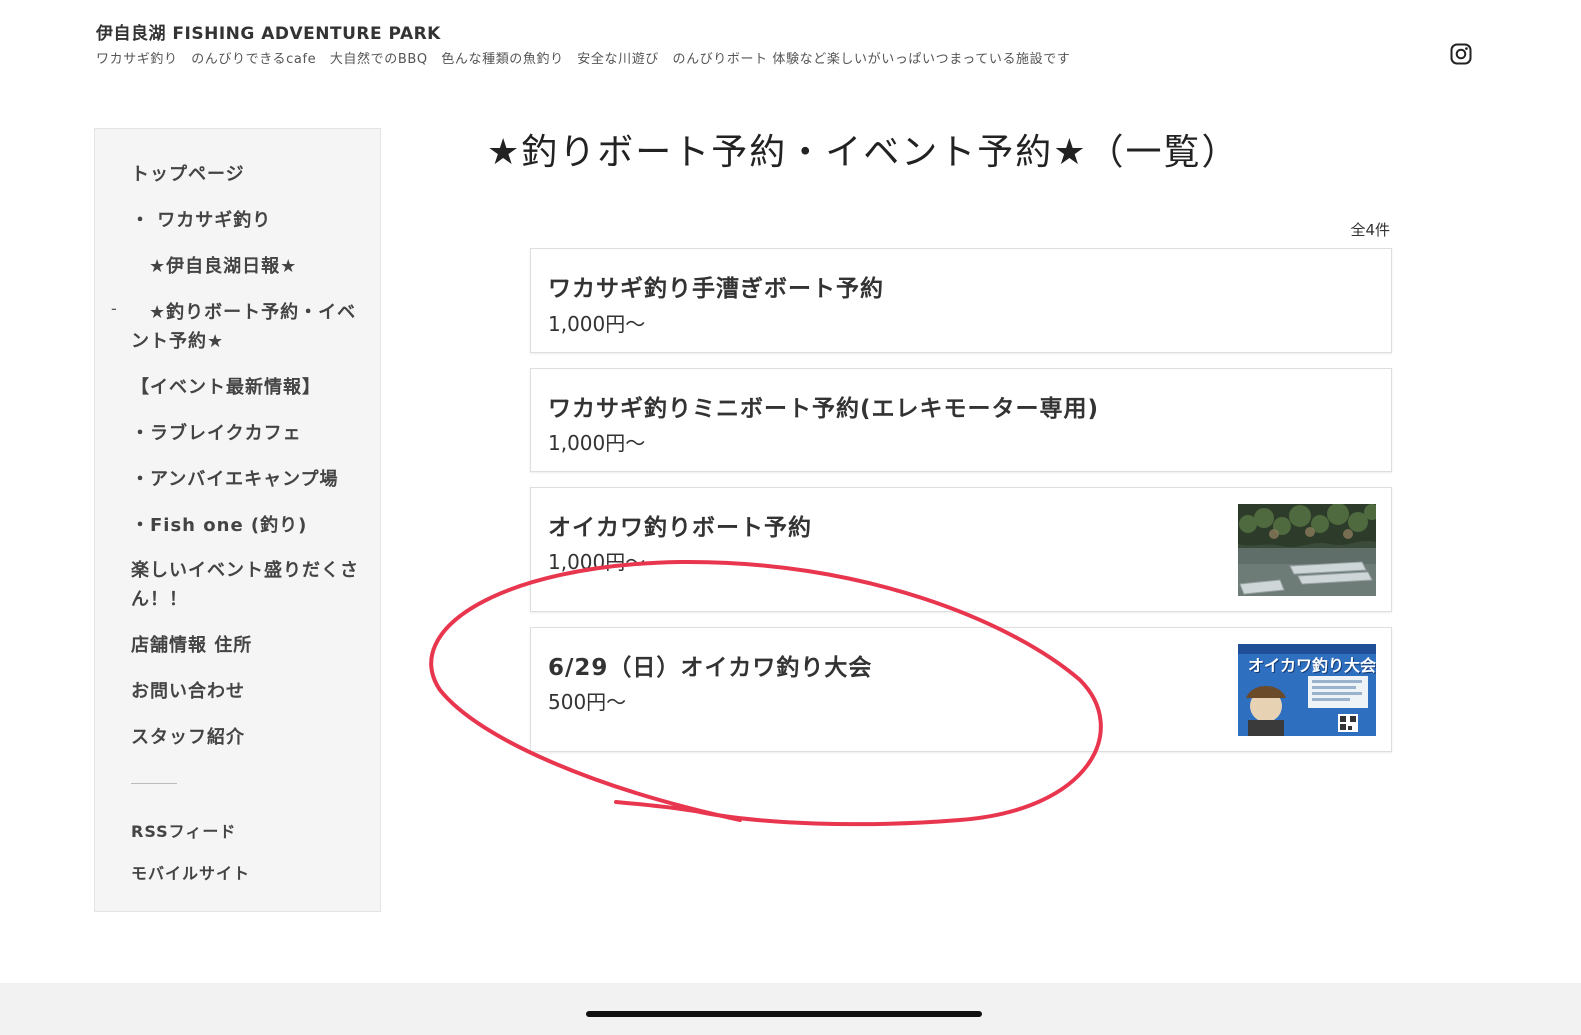 This screenshot has height=1035, width=1581. What do you see at coordinates (154, 783) in the screenshot?
I see `sidebar-divider` at bounding box center [154, 783].